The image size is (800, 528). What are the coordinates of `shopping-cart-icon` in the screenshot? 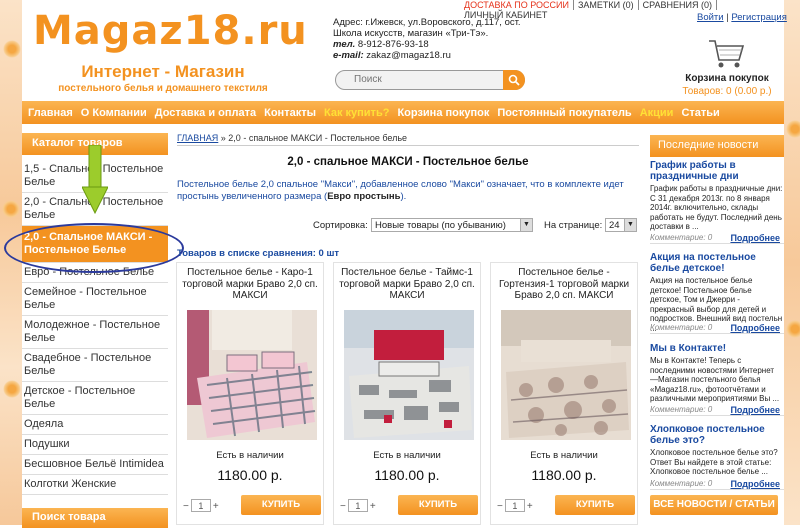 It's located at (727, 54).